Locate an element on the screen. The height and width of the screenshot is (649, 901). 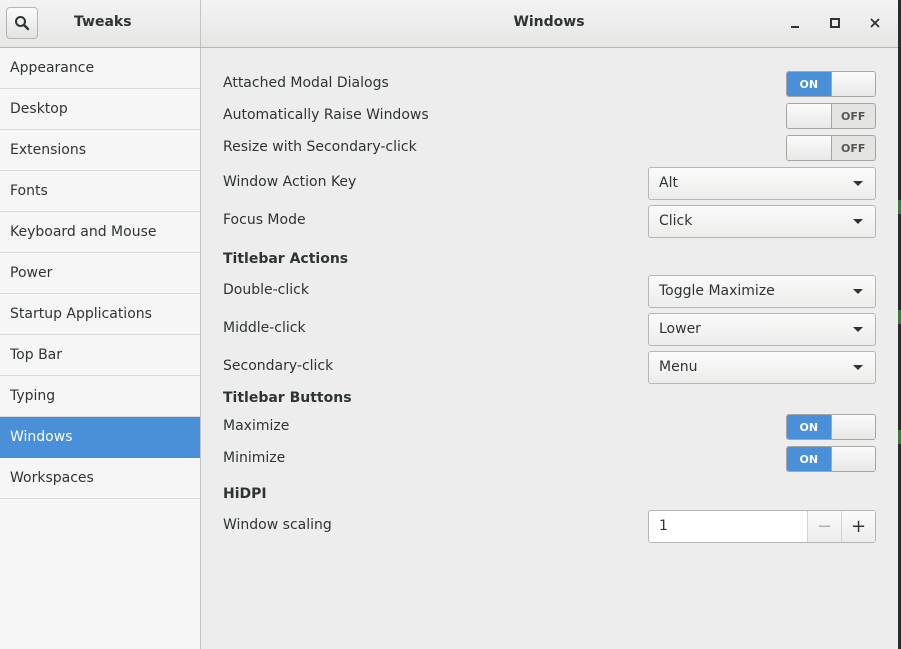
resize-secondary-switch: OFF is located at coordinates (831, 148).